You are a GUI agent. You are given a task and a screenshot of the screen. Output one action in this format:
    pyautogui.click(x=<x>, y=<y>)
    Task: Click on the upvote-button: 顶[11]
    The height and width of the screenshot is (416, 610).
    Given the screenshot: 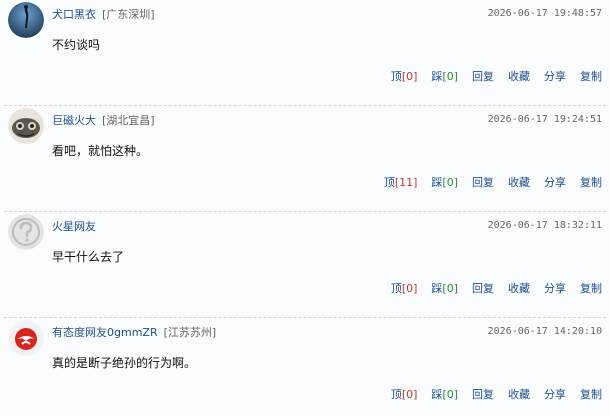 What is the action you would take?
    pyautogui.click(x=401, y=182)
    